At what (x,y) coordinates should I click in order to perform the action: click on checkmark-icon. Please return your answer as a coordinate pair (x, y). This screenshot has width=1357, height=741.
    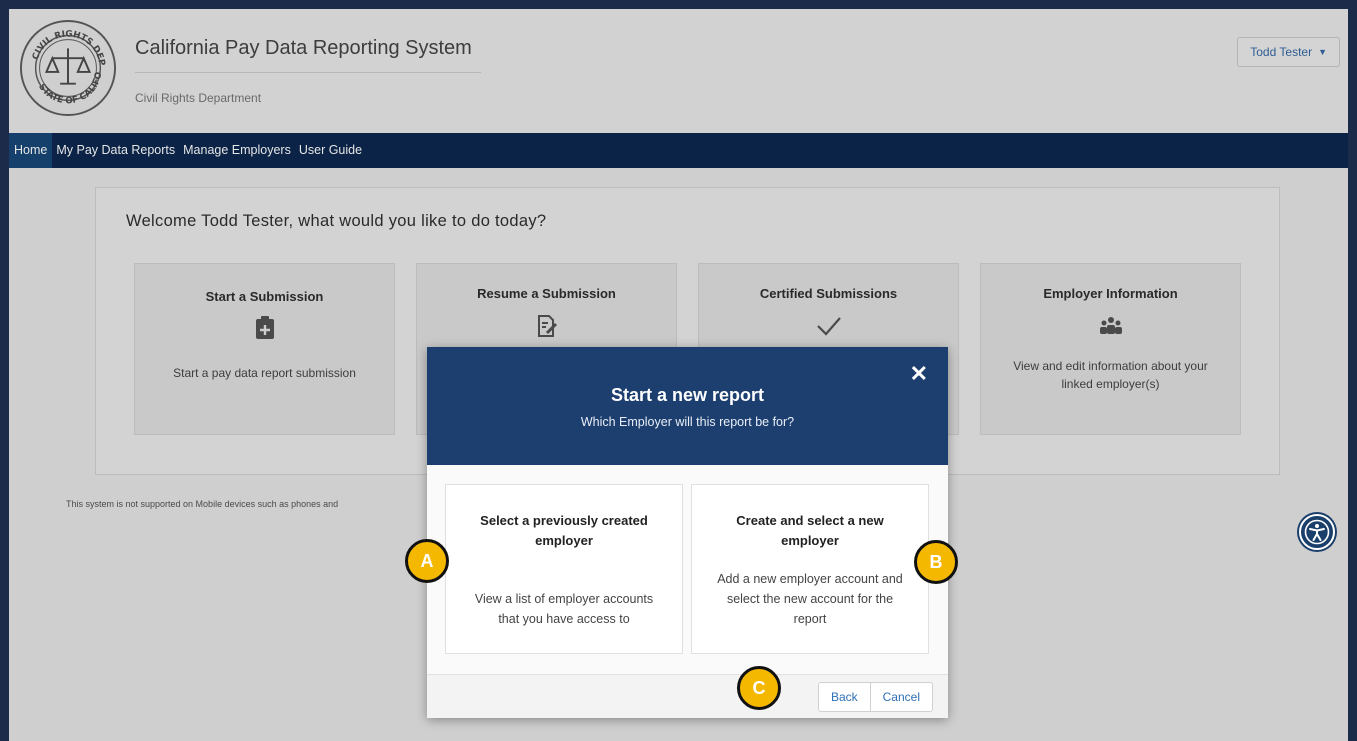
    Looking at the image, I should click on (828, 330).